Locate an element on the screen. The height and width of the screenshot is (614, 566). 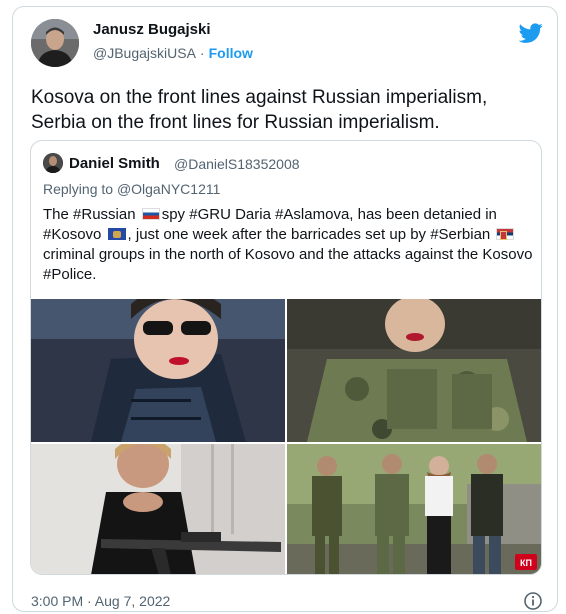
tweet-timestamp: 3:00 PM · Aug 7, 2022 is located at coordinates (100, 601).